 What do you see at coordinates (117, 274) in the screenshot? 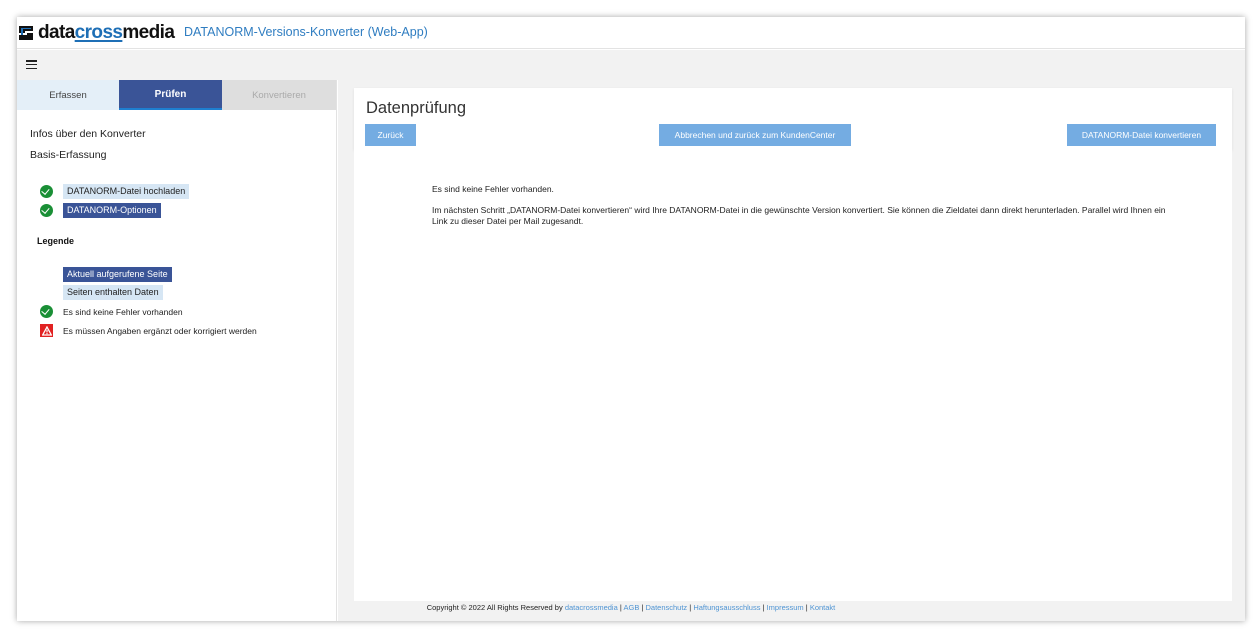
I see `legend-current-page-label: Aktuell aufgerufene Seite` at bounding box center [117, 274].